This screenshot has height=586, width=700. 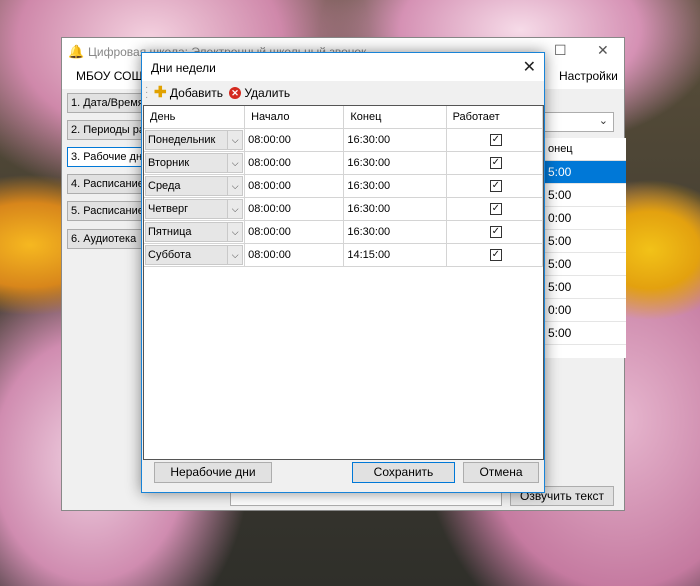 I want to click on menu-settings: Настройки, so click(x=588, y=76).